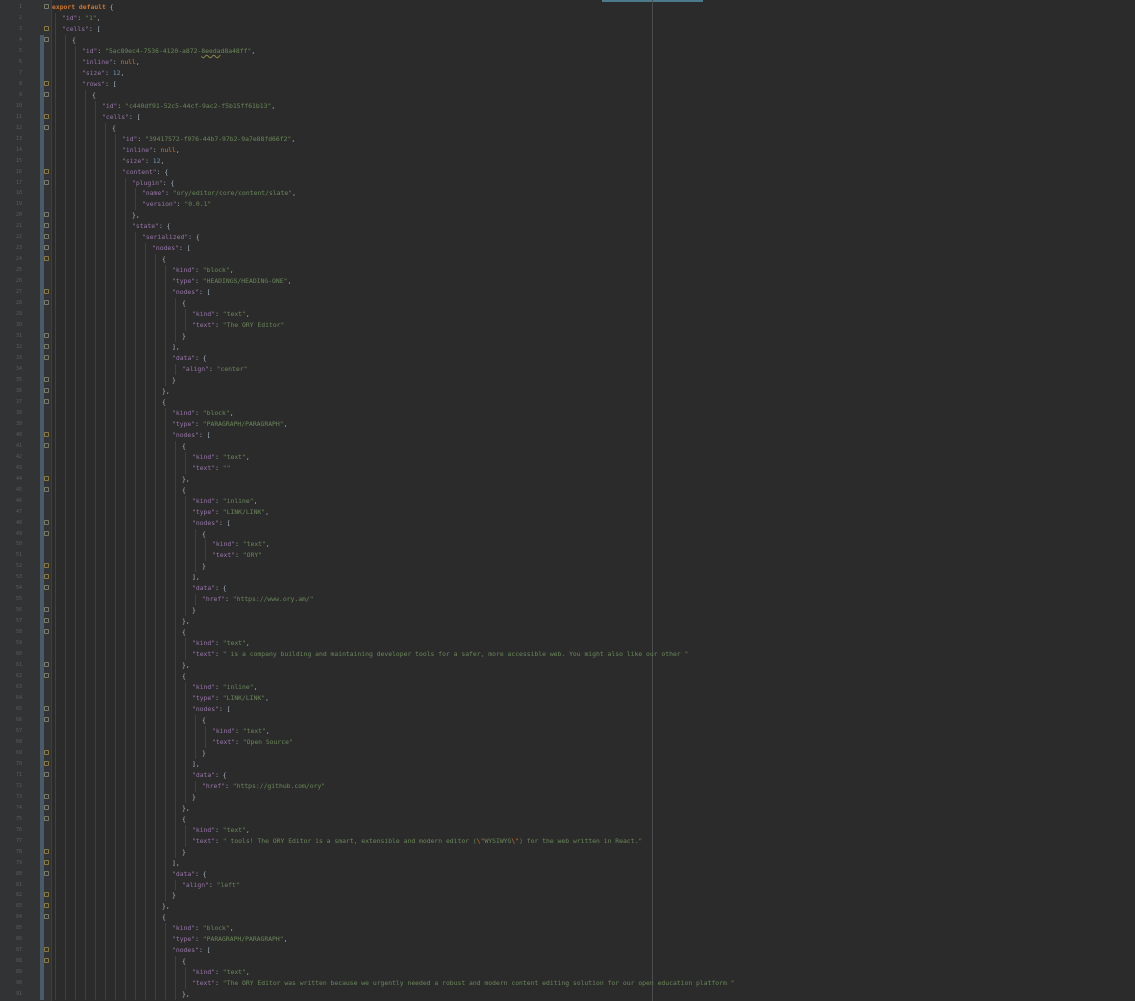 This screenshot has height=1001, width=1135. I want to click on code-line: 65 "nodes": [, so click(567, 709).